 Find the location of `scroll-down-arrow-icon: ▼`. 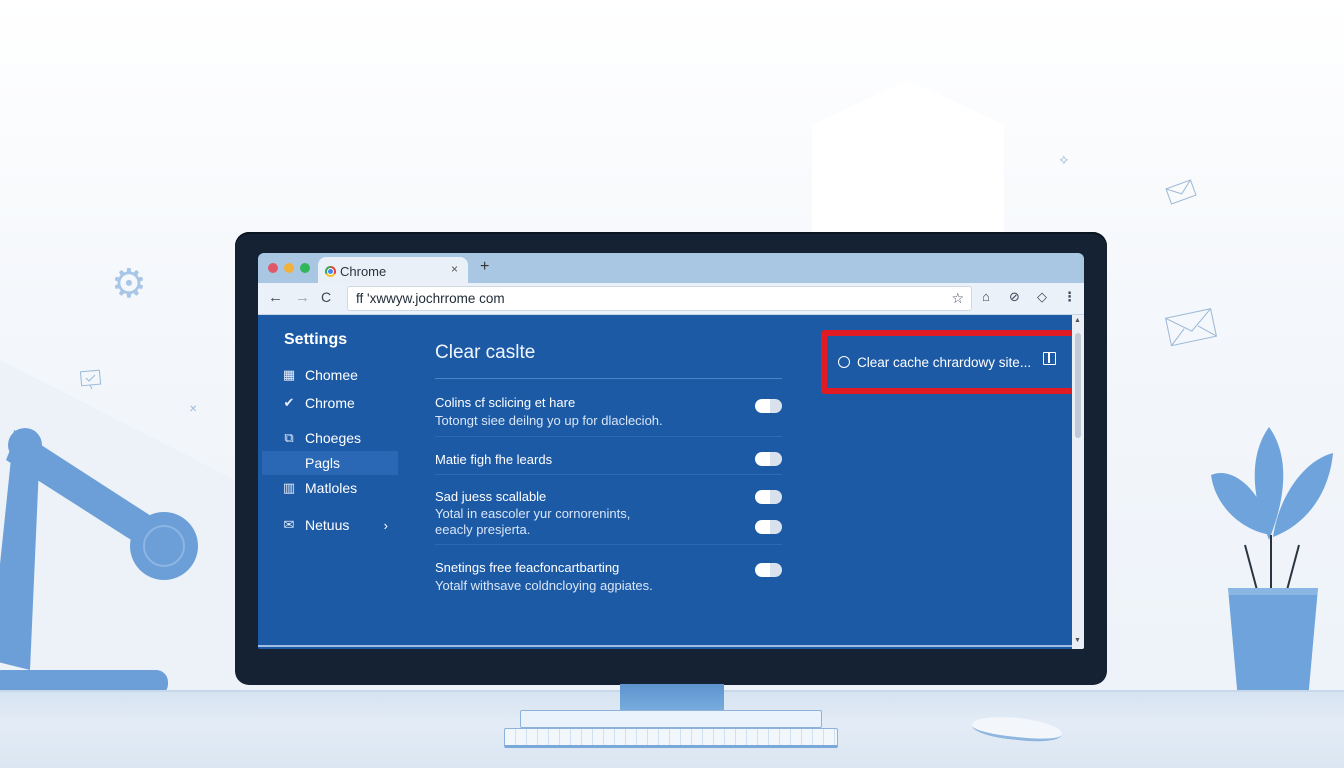

scroll-down-arrow-icon: ▼ is located at coordinates (1077, 640).